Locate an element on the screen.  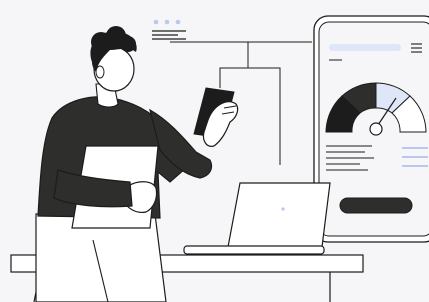
decorative-text-lines is located at coordinates (169, 35).